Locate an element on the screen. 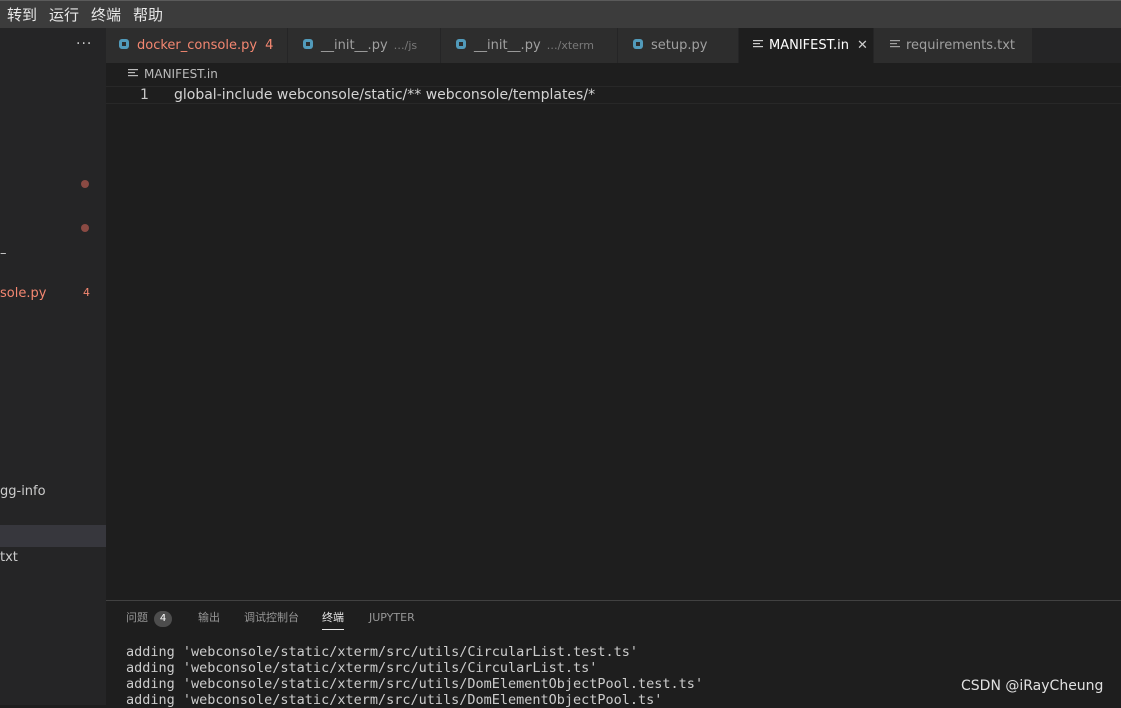  line-number: 1 is located at coordinates (144, 95).